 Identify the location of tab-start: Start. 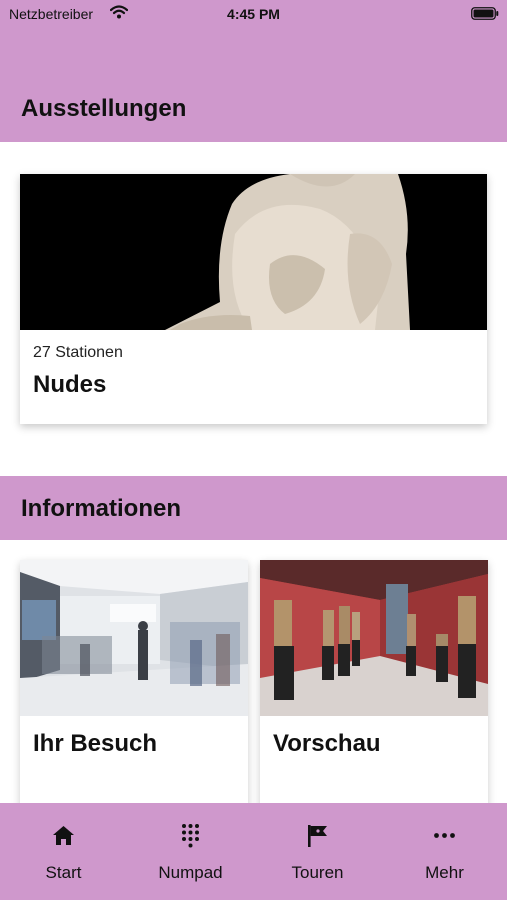
(63, 851).